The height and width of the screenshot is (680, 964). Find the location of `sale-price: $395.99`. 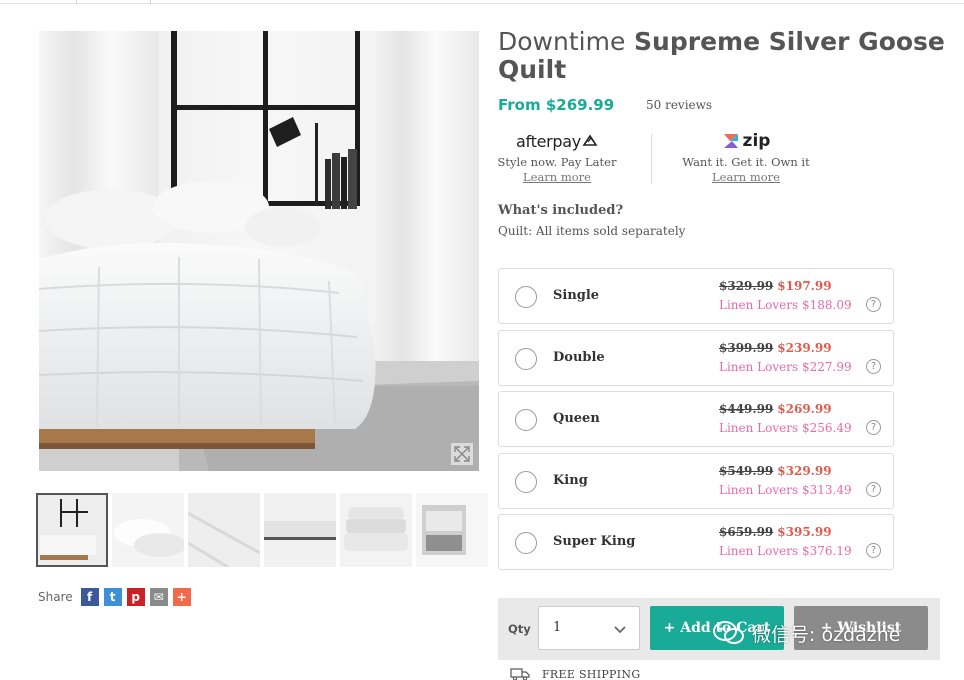

sale-price: $395.99 is located at coordinates (804, 532).